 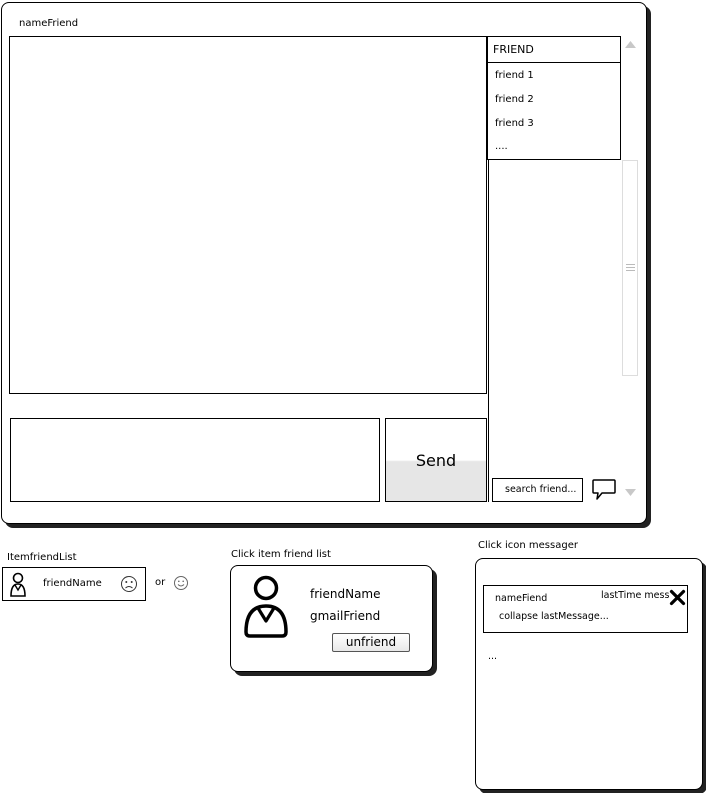 I want to click on friend-list-item: friendName, so click(x=74, y=584).